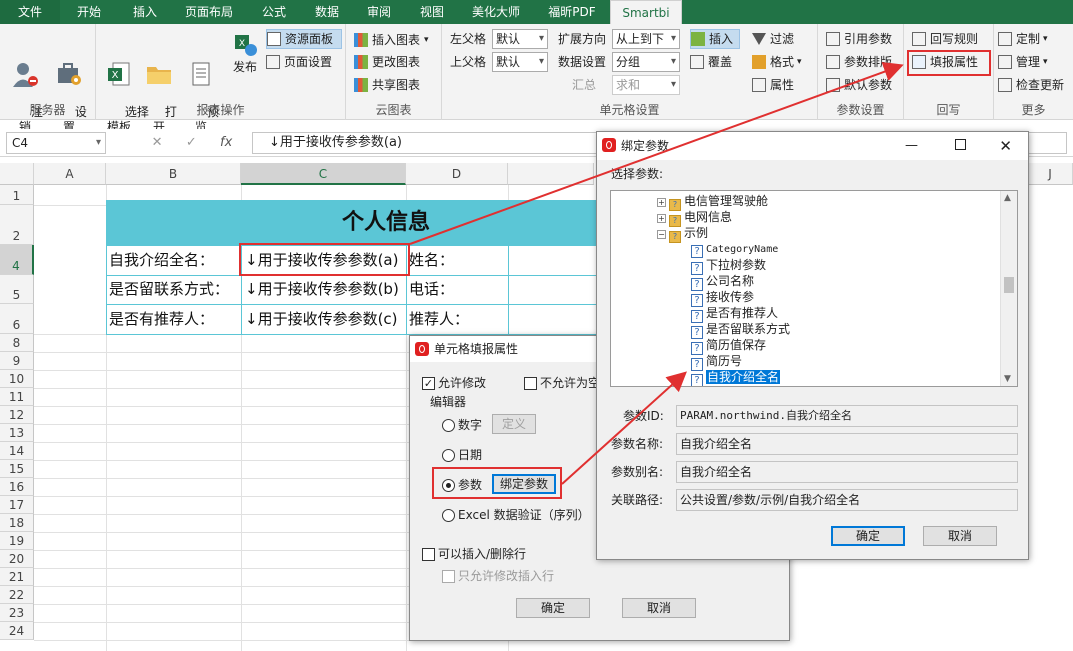 The height and width of the screenshot is (651, 1073). What do you see at coordinates (734, 250) in the screenshot?
I see `tree-leaf: ? CategoryName` at bounding box center [734, 250].